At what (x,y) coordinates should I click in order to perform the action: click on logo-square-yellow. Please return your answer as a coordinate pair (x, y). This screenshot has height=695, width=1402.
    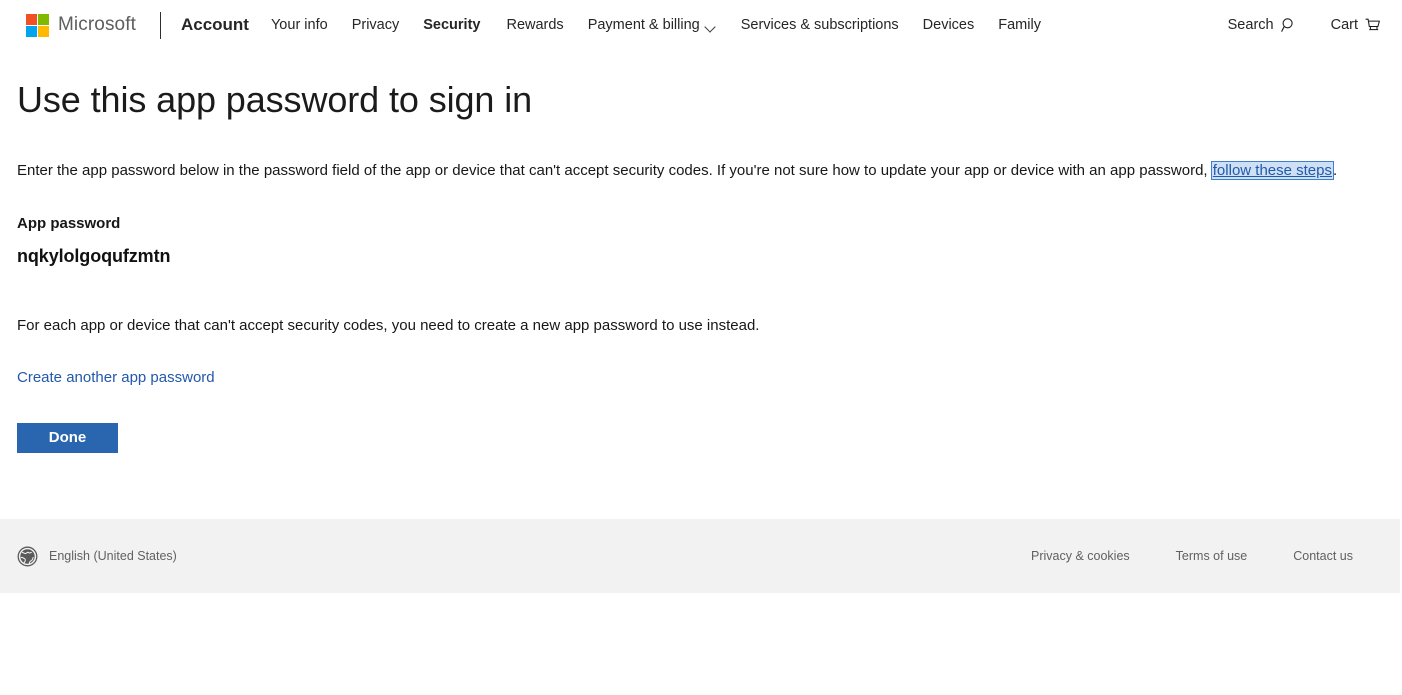
    Looking at the image, I should click on (43, 31).